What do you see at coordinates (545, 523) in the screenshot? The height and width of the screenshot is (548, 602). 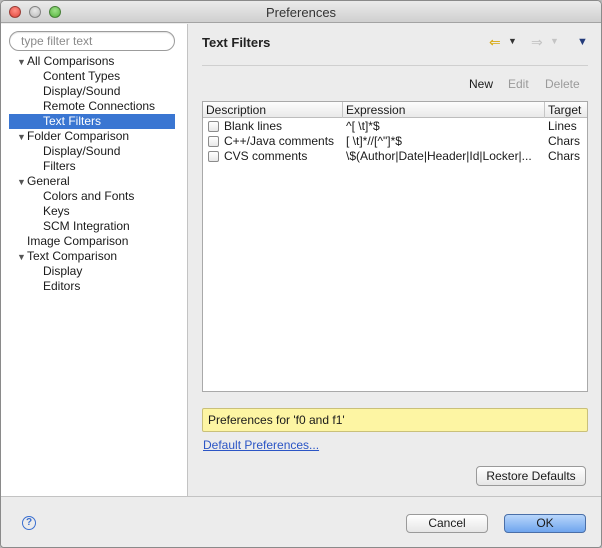 I see `ok-button: OK` at bounding box center [545, 523].